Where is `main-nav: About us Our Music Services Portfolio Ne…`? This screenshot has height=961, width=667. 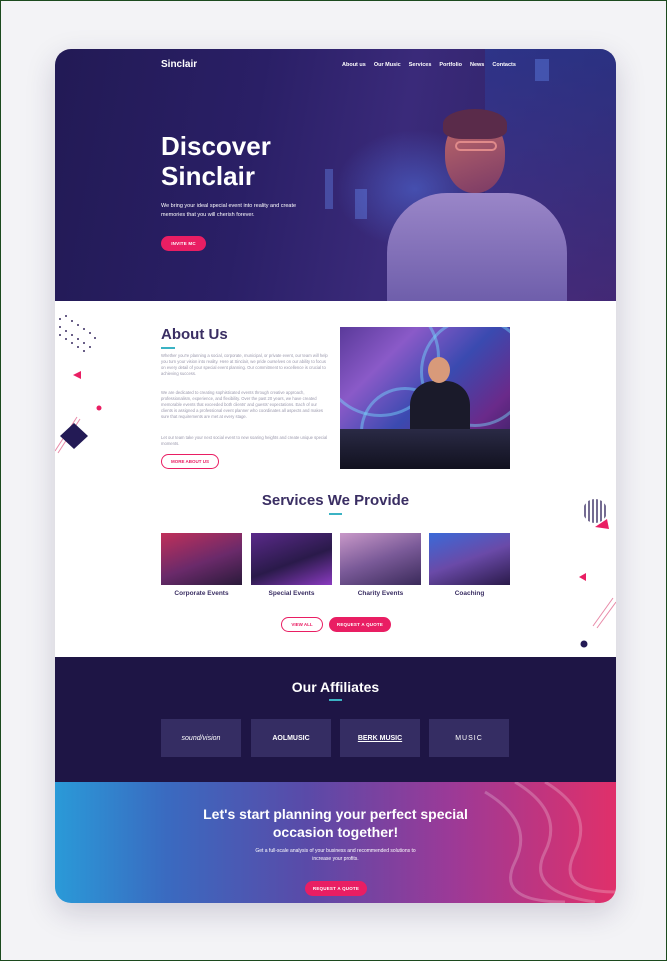 main-nav: About us Our Music Services Portfolio Ne… is located at coordinates (429, 65).